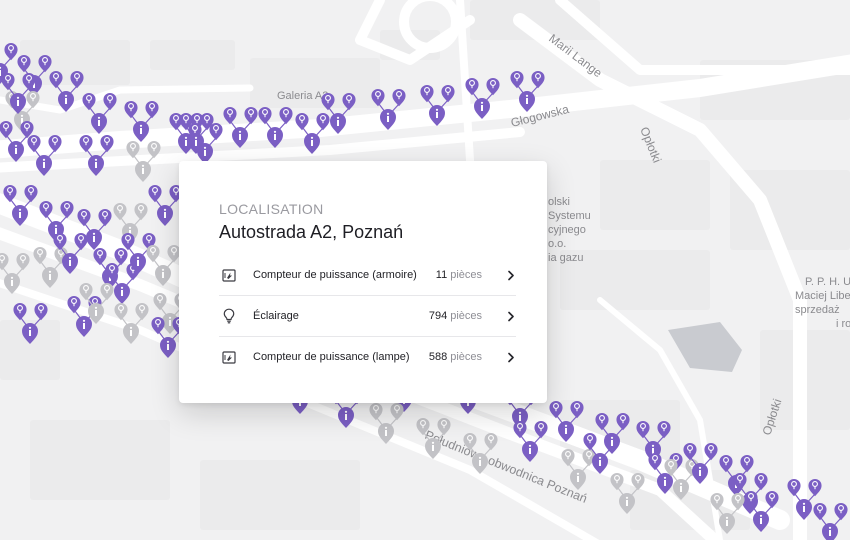 Image resolution: width=850 pixels, height=540 pixels. What do you see at coordinates (843, 324) in the screenshot?
I see `map-label-pphu-4: i ro` at bounding box center [843, 324].